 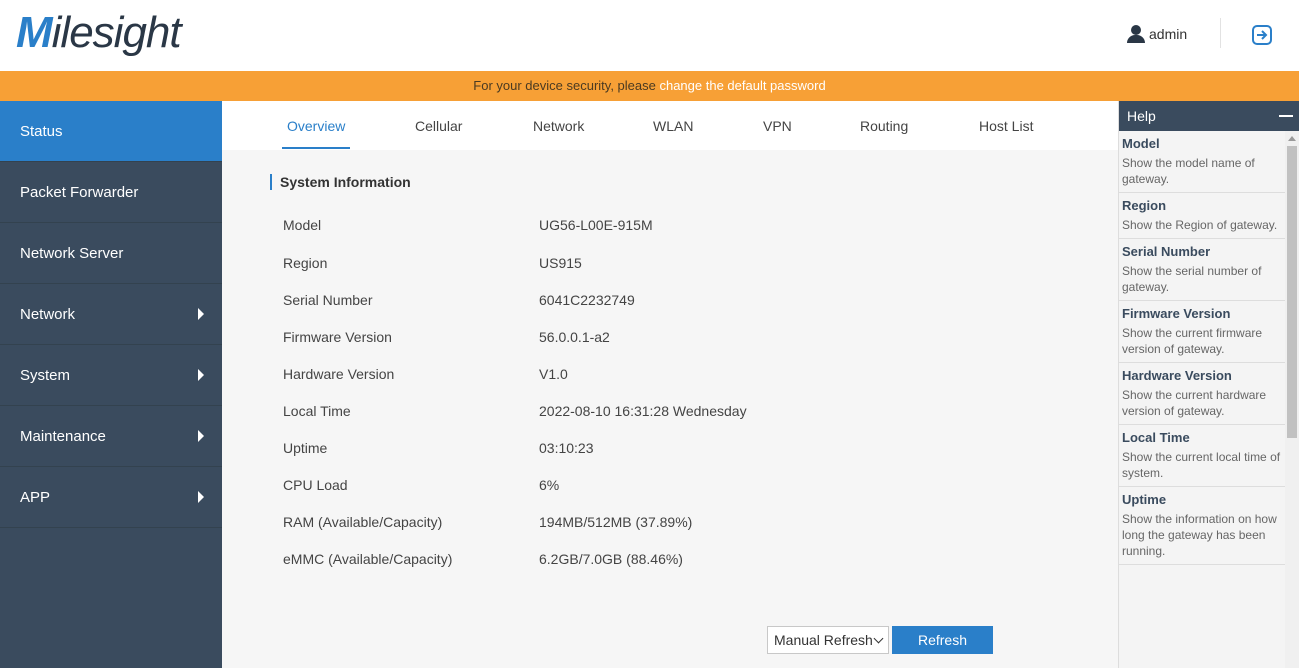 What do you see at coordinates (340, 182) in the screenshot?
I see `section-title: System Information` at bounding box center [340, 182].